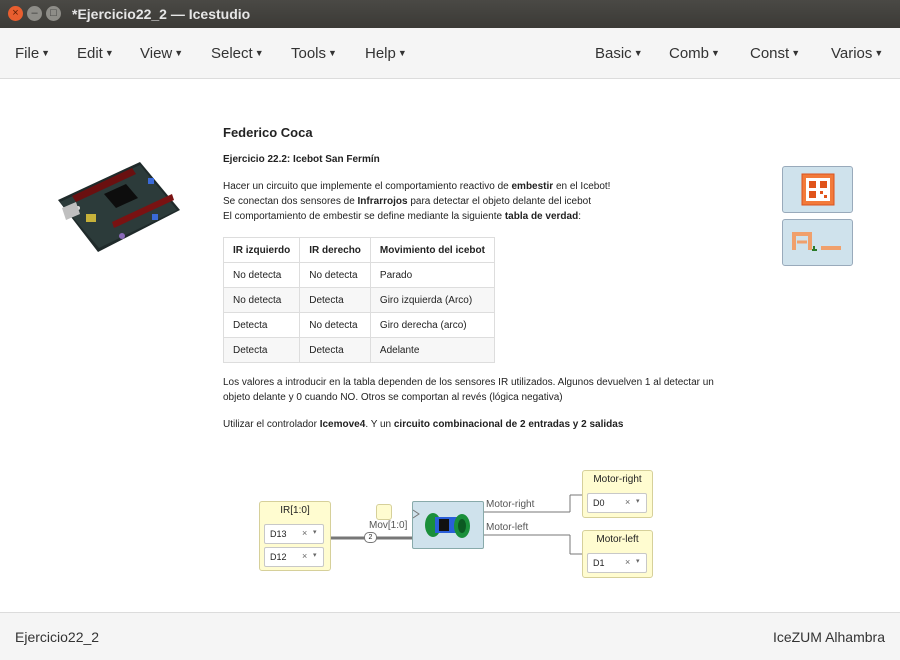  What do you see at coordinates (15, 13) in the screenshot?
I see `close-icon: ×` at bounding box center [15, 13].